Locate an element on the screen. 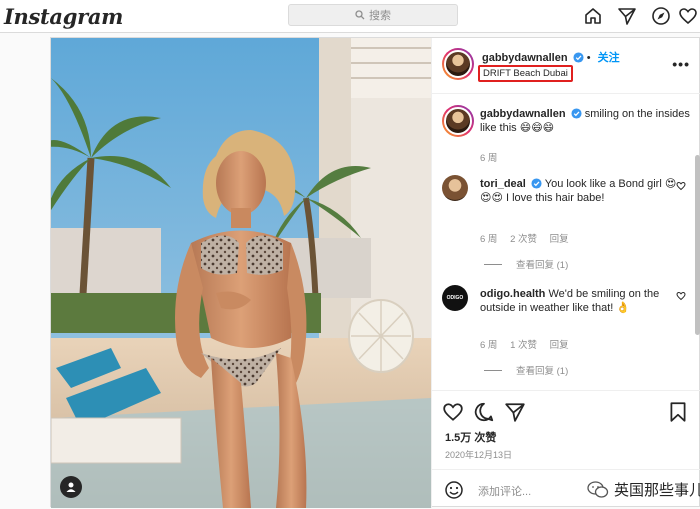 The width and height of the screenshot is (700, 509). author-username: gabbydawnallen is located at coordinates (525, 58).